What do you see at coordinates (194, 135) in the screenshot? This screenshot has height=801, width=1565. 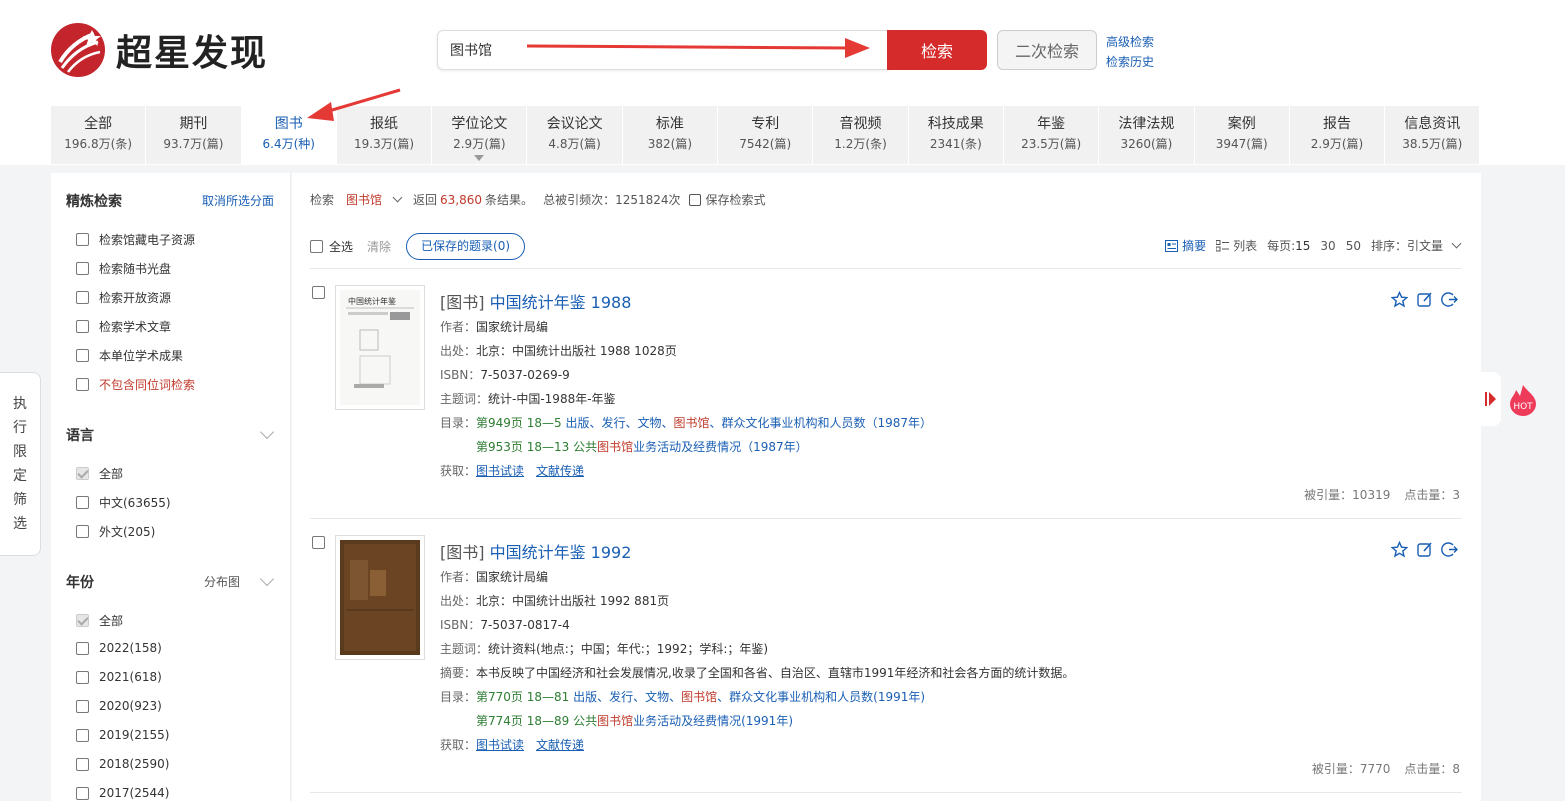 I see `tab-1: 期刊 93.7万(篇)` at bounding box center [194, 135].